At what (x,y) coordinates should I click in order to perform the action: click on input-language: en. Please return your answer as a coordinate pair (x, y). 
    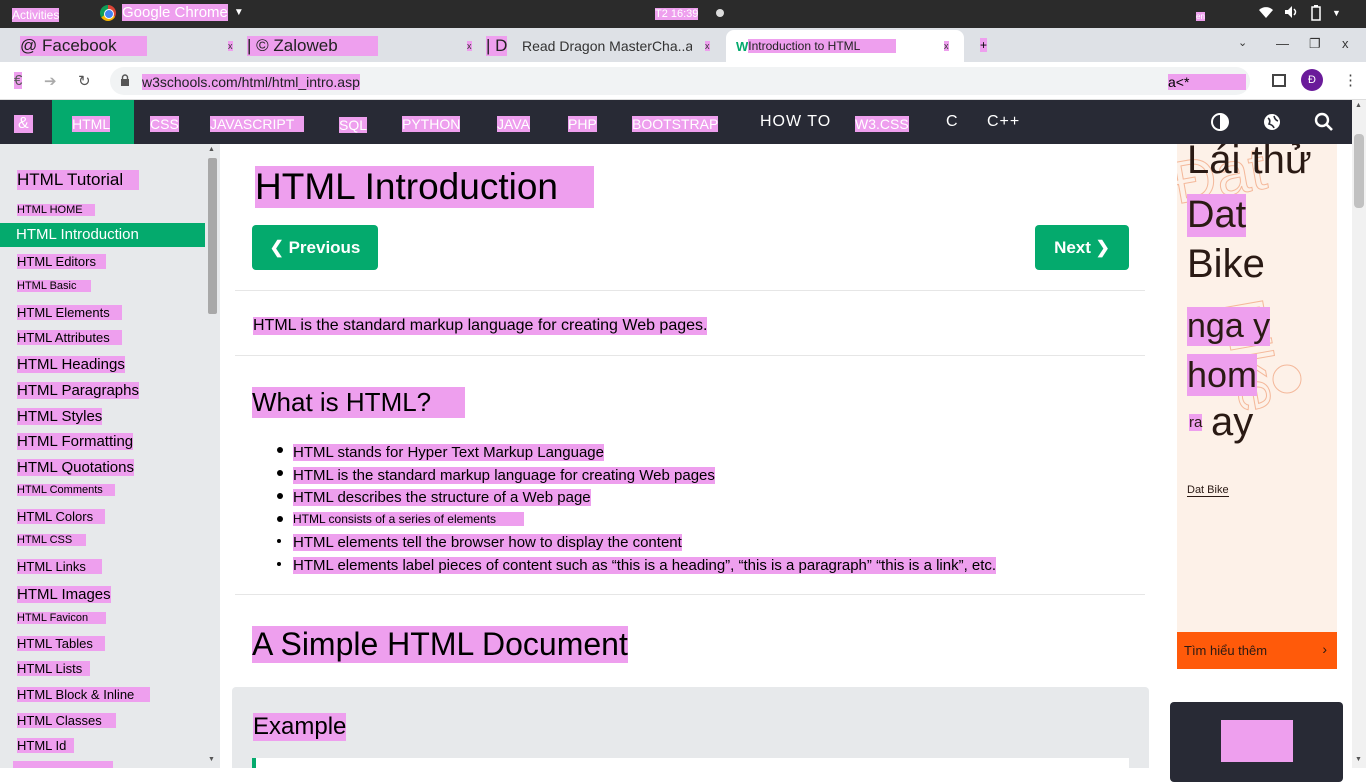
    Looking at the image, I should click on (1200, 16).